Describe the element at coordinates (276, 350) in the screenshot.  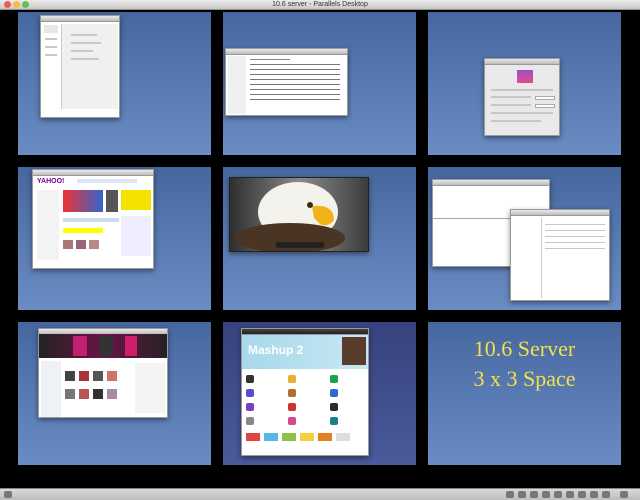
I see `app-store-banner: Mashup 2` at that location.